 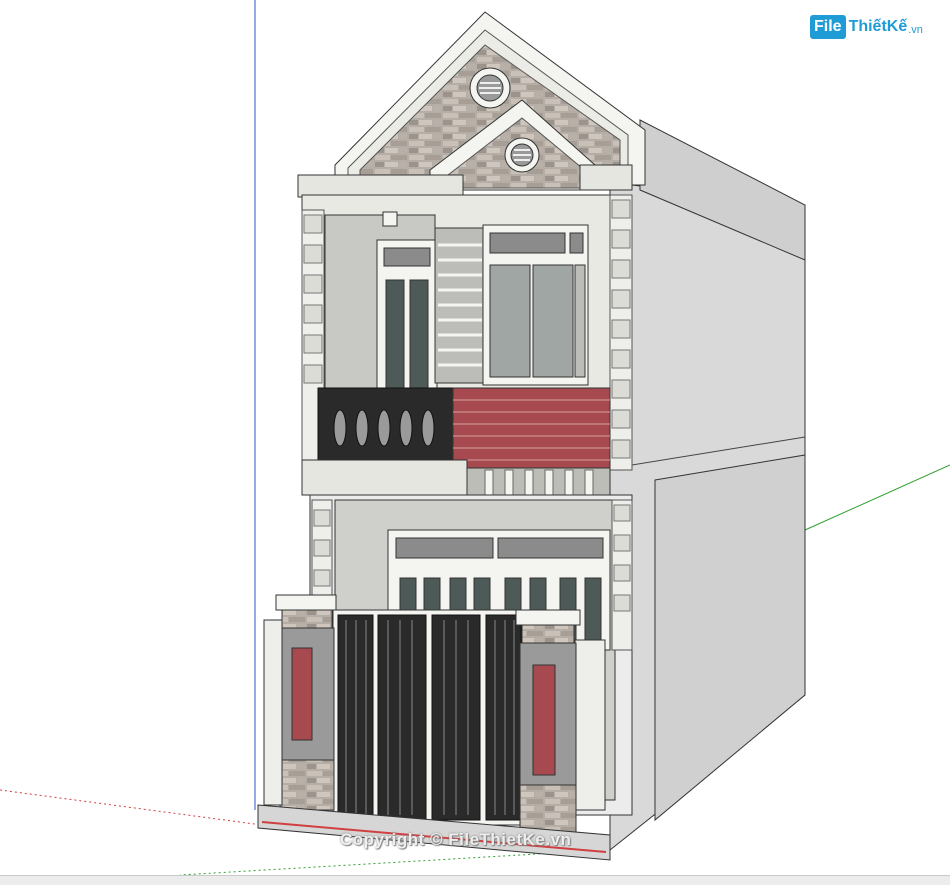 I want to click on status-bar, so click(x=475, y=880).